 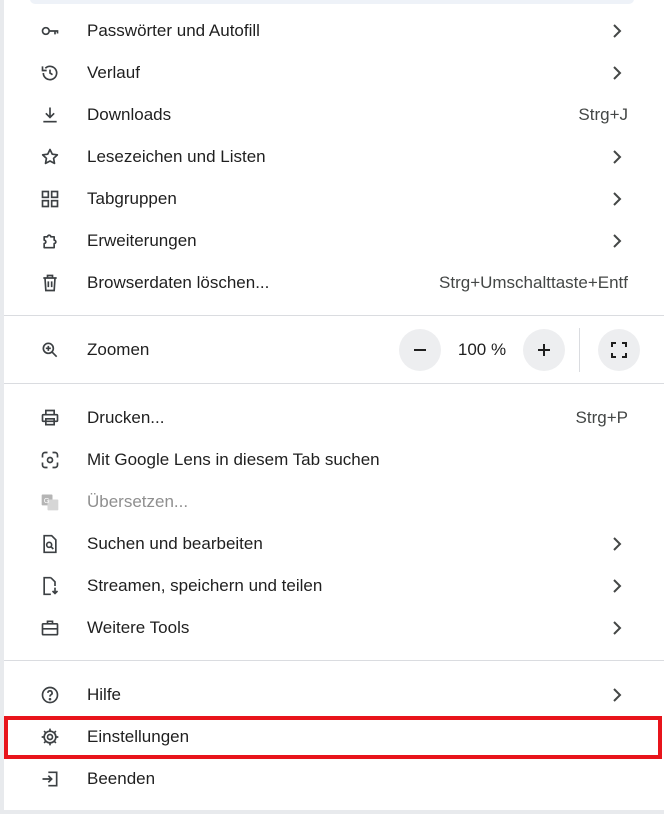 What do you see at coordinates (334, 31) in the screenshot?
I see `menu-item-passwords-autofill: Passwörter und Autofill` at bounding box center [334, 31].